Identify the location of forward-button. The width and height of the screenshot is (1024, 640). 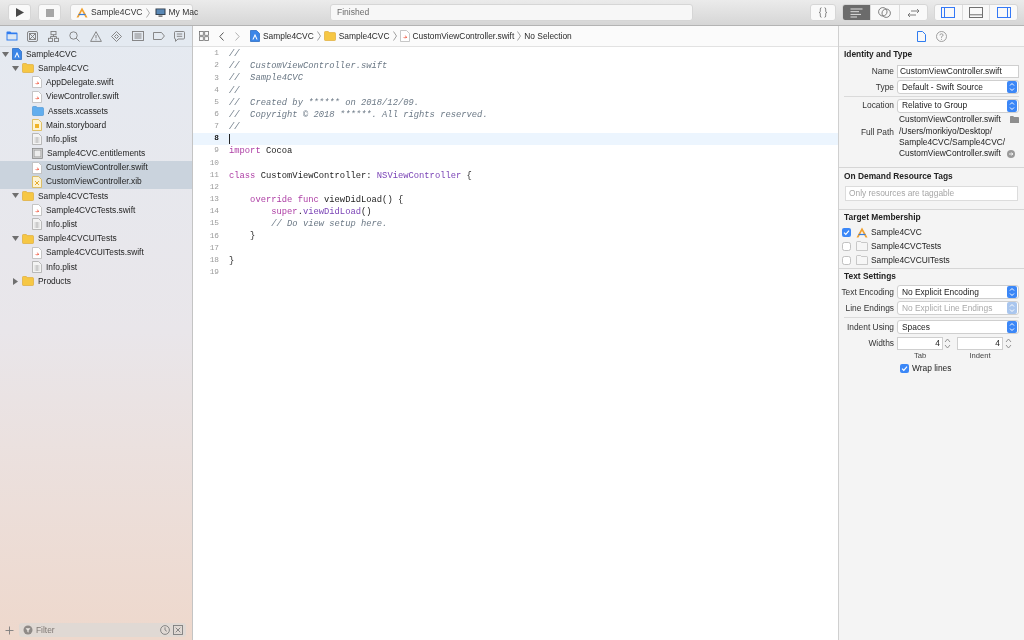
(237, 36).